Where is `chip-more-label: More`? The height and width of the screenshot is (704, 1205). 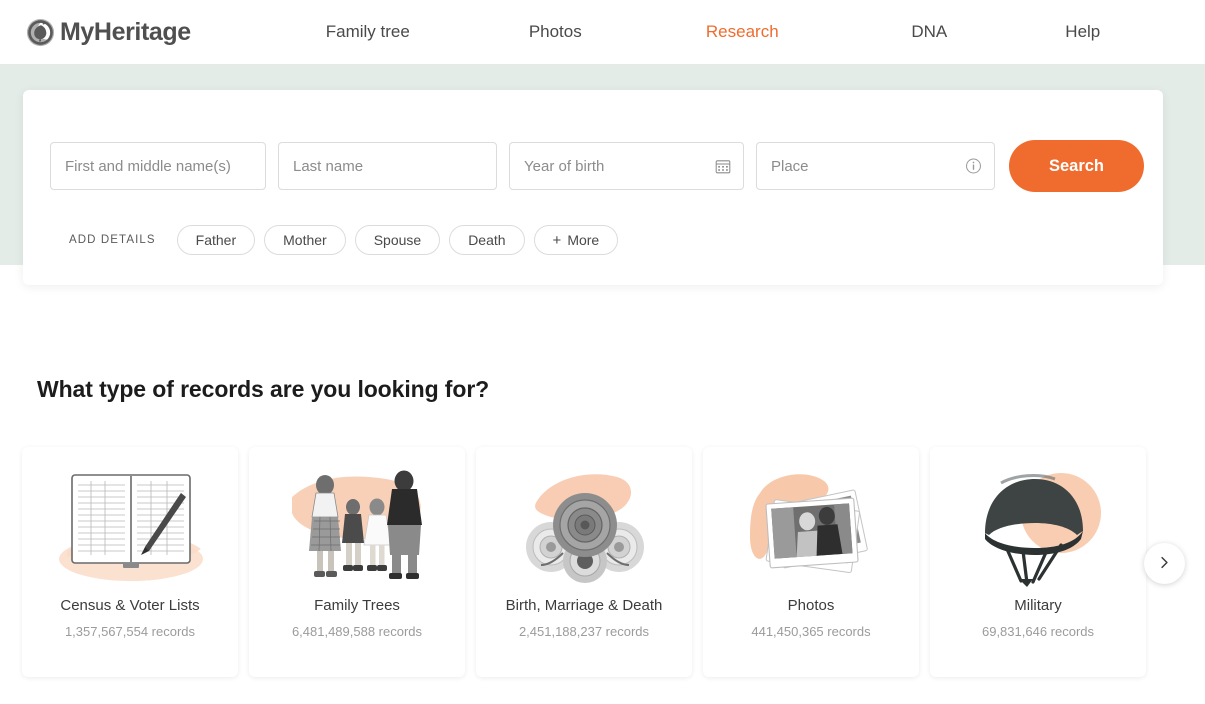 chip-more-label: More is located at coordinates (583, 240).